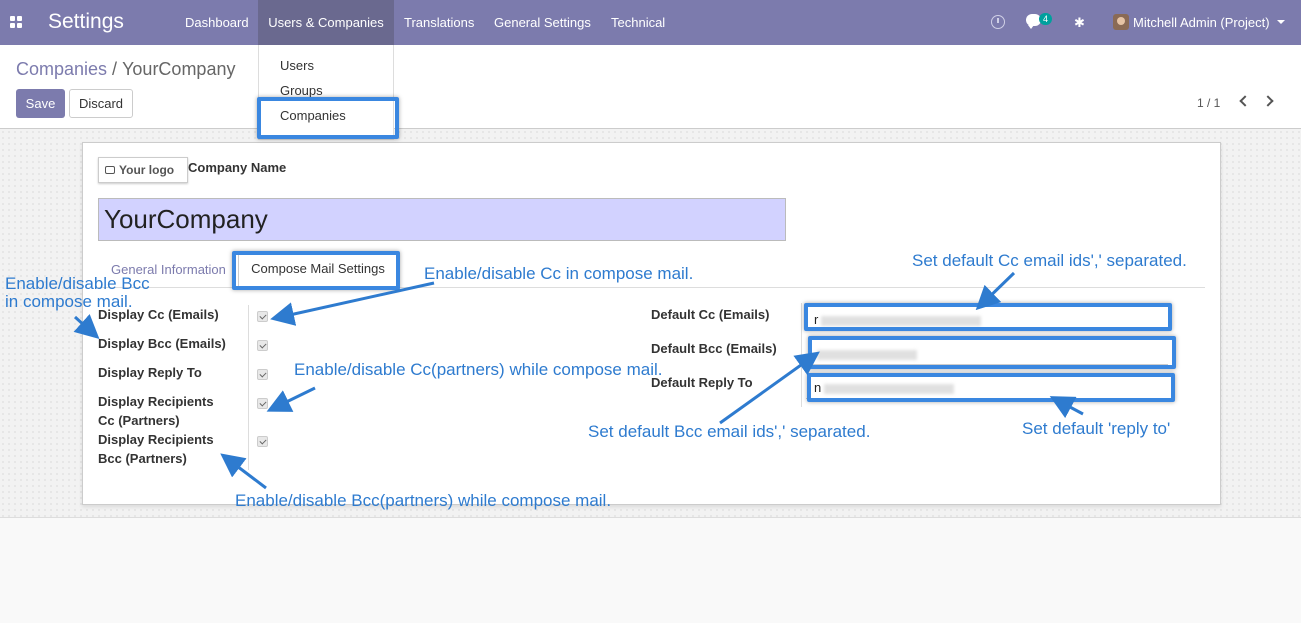 This screenshot has height=623, width=1301. Describe the element at coordinates (1201, 22) in the screenshot. I see `user-menu: Mitchell Admin (Project)` at that location.